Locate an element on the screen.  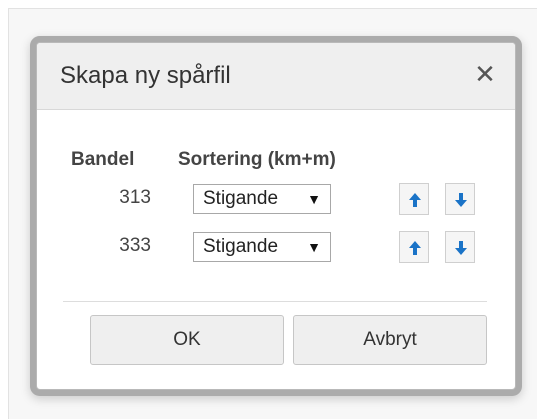
close-icon: ✕ is located at coordinates (485, 74).